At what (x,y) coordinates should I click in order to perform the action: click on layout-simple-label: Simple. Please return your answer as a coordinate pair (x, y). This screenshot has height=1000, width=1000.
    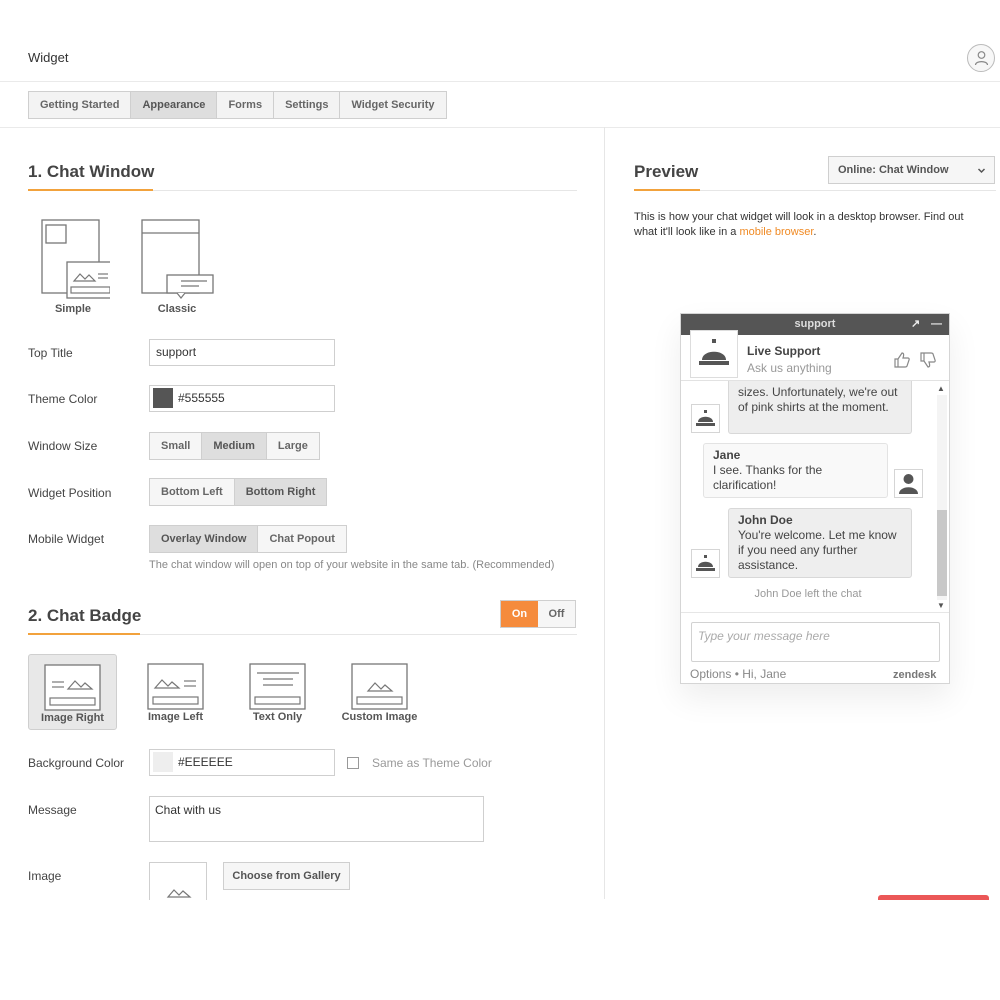
    Looking at the image, I should click on (73, 309).